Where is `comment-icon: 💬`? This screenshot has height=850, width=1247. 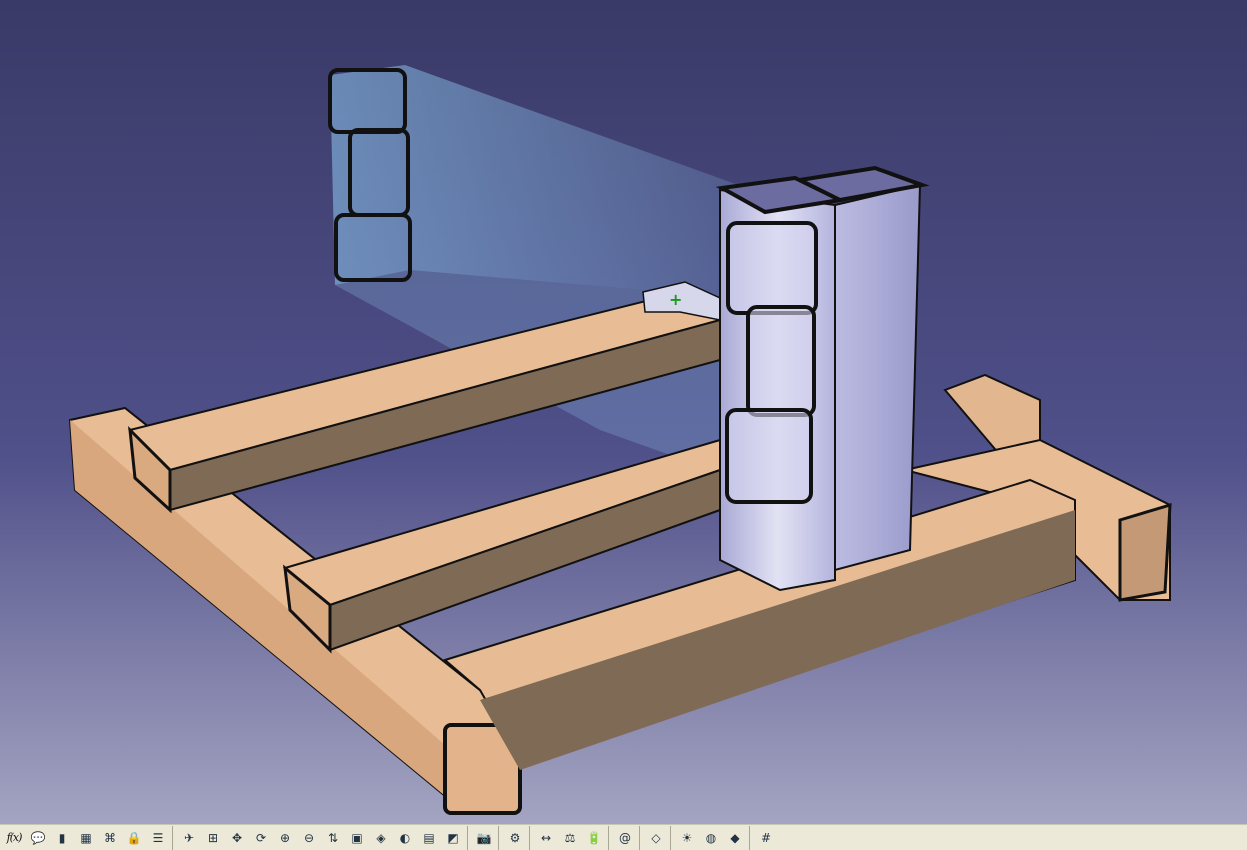
comment-icon: 💬 is located at coordinates (38, 838).